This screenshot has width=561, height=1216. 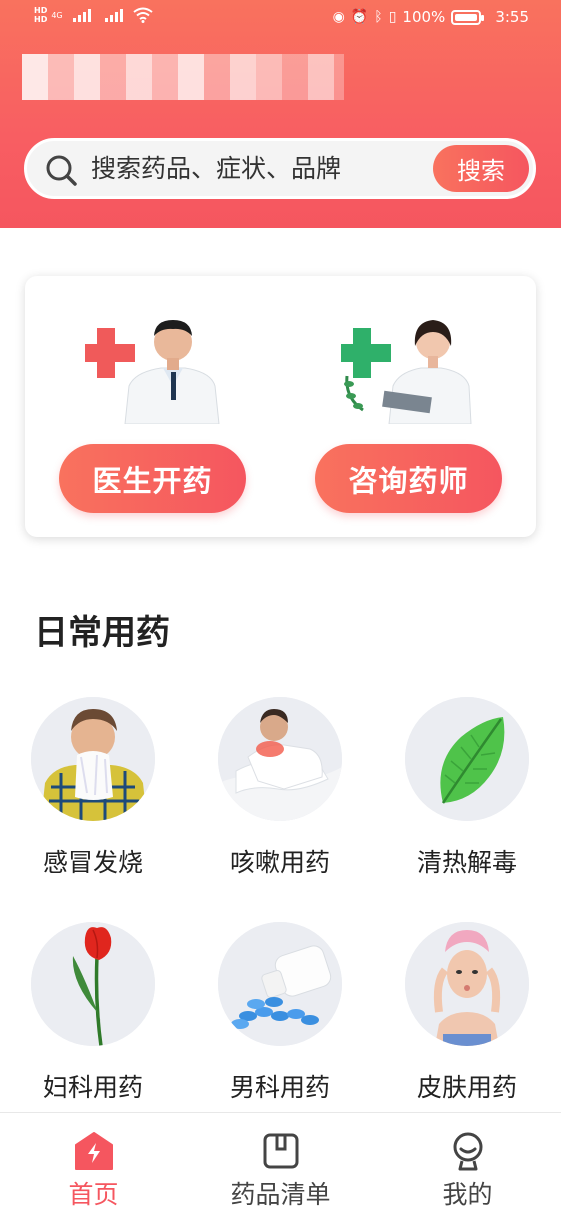 What do you see at coordinates (512, 17) in the screenshot?
I see `clock: 3:55` at bounding box center [512, 17].